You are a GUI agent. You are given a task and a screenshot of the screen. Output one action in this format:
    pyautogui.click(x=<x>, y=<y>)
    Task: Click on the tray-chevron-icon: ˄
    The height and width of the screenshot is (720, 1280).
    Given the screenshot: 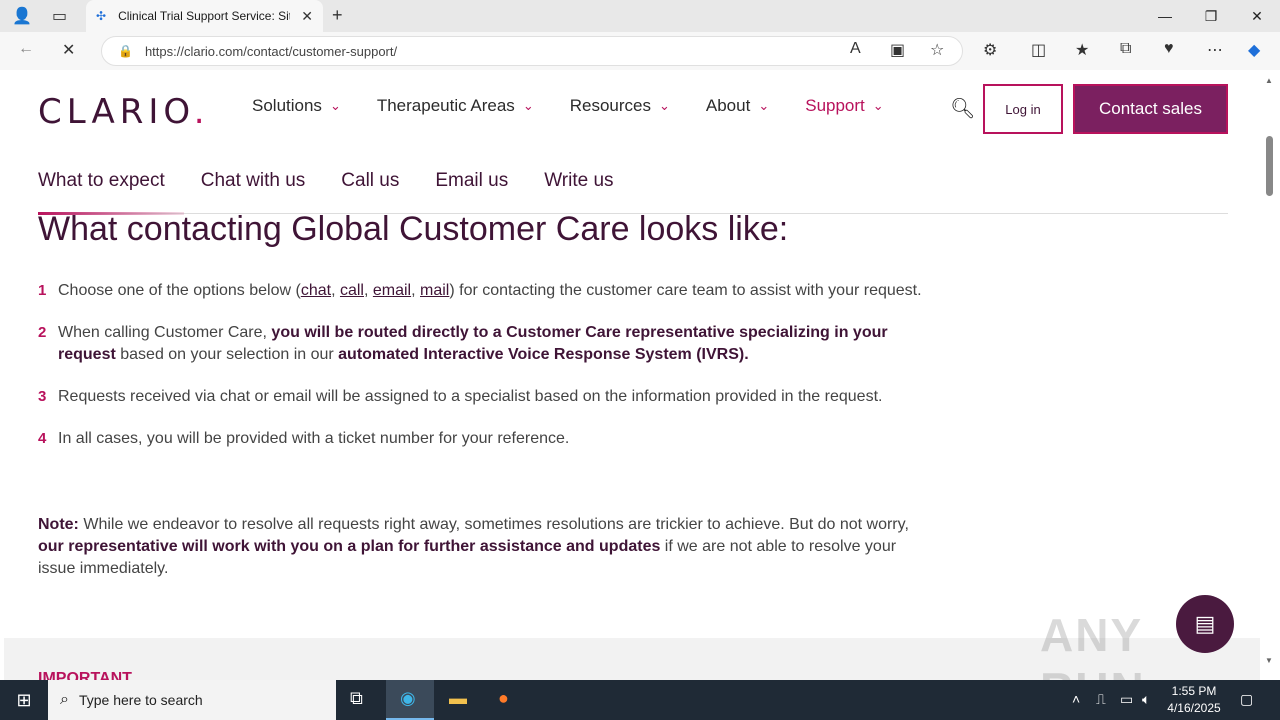 What is the action you would take?
    pyautogui.click(x=1076, y=699)
    